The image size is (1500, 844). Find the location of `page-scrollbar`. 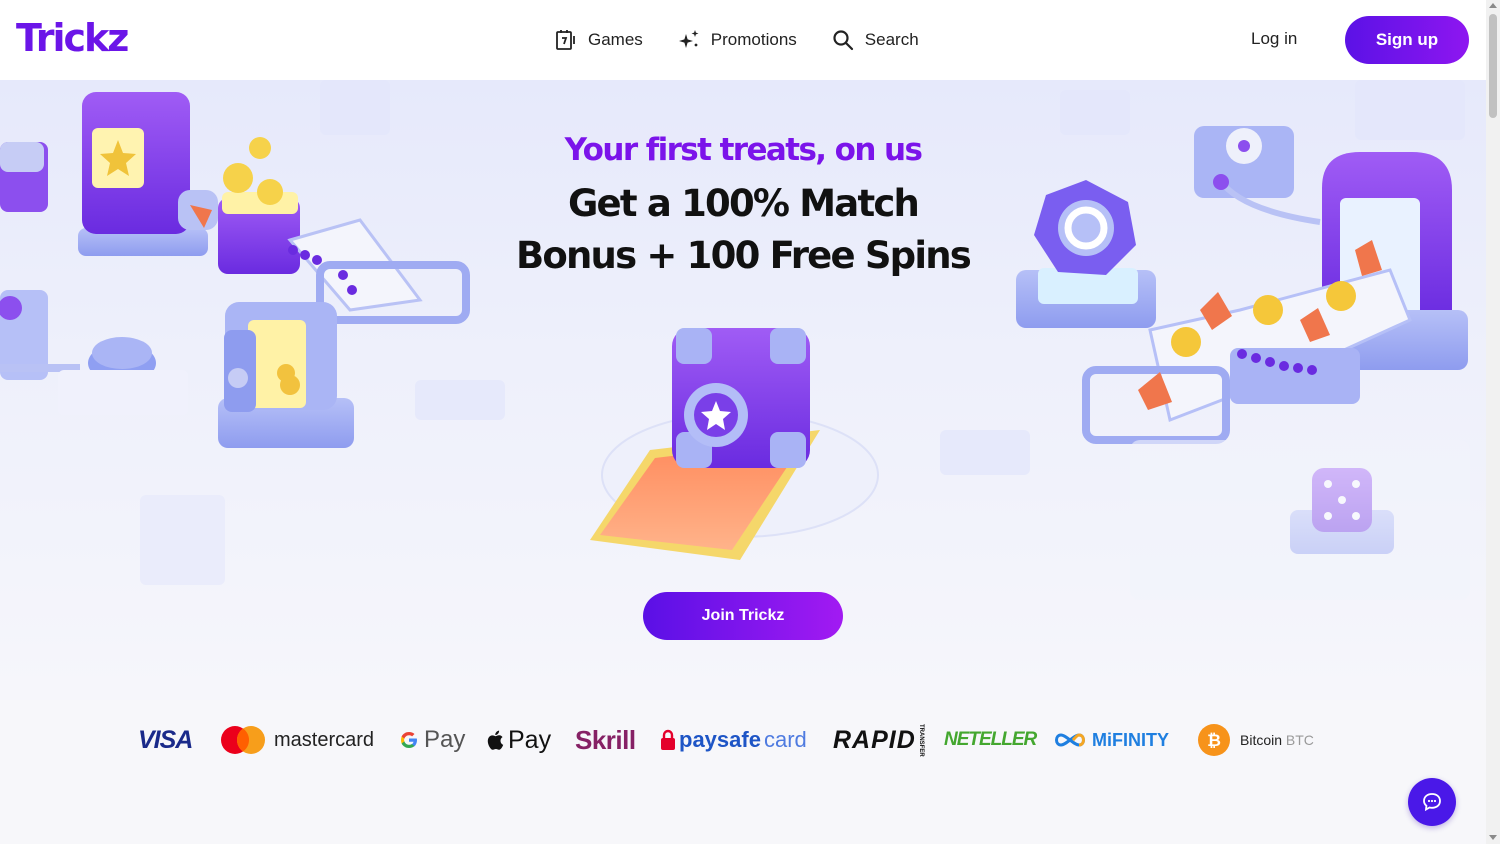

page-scrollbar is located at coordinates (1493, 422).